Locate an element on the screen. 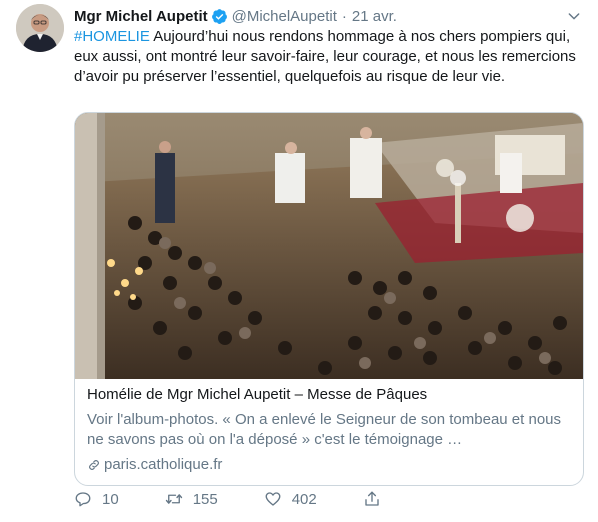 This screenshot has width=598, height=522. like-button: 402 is located at coordinates (290, 499).